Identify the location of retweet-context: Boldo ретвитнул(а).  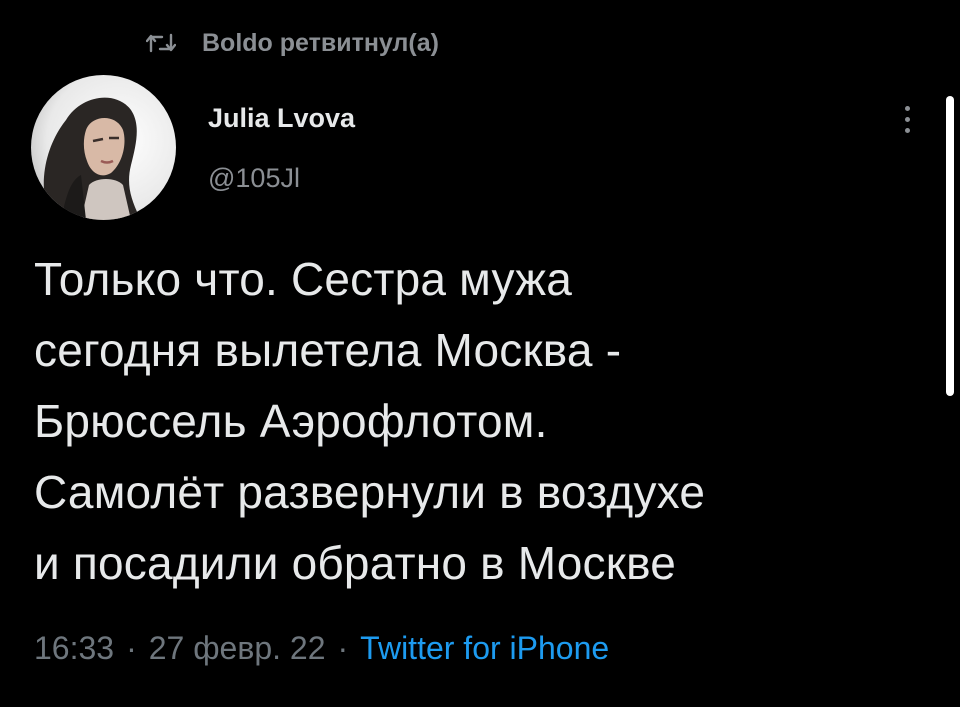
(292, 43).